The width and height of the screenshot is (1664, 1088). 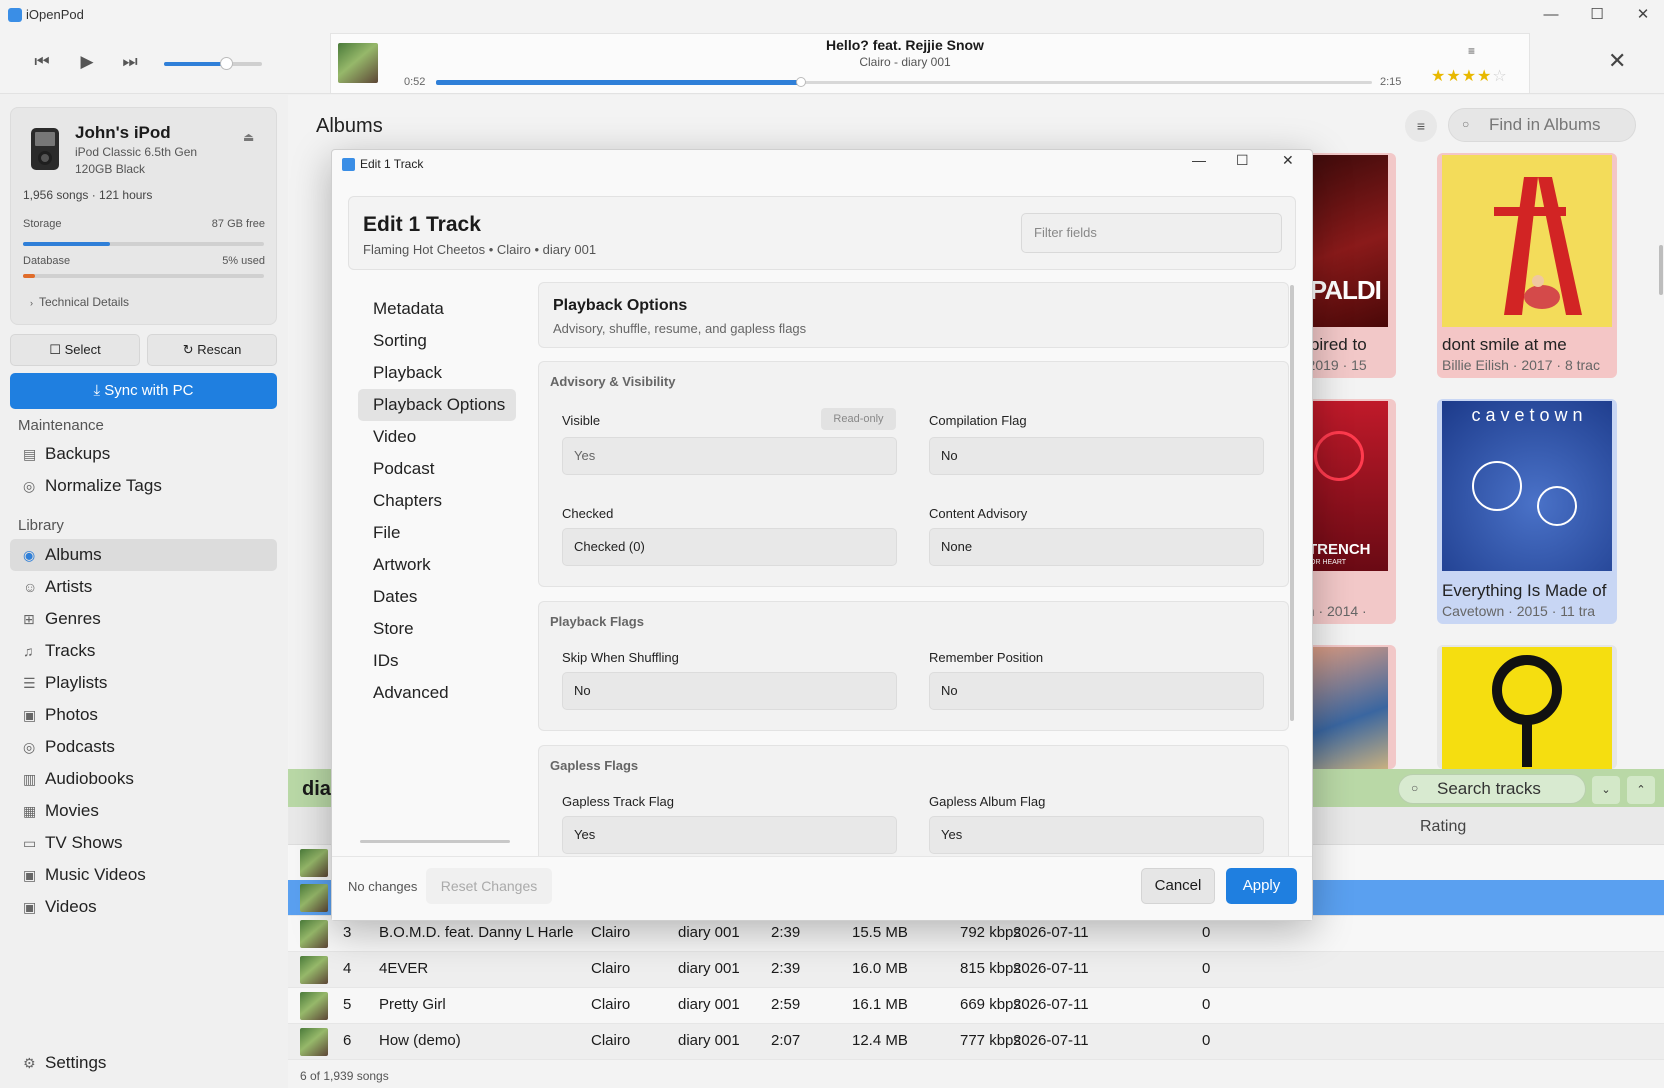 I want to click on progress-knob, so click(x=801, y=82).